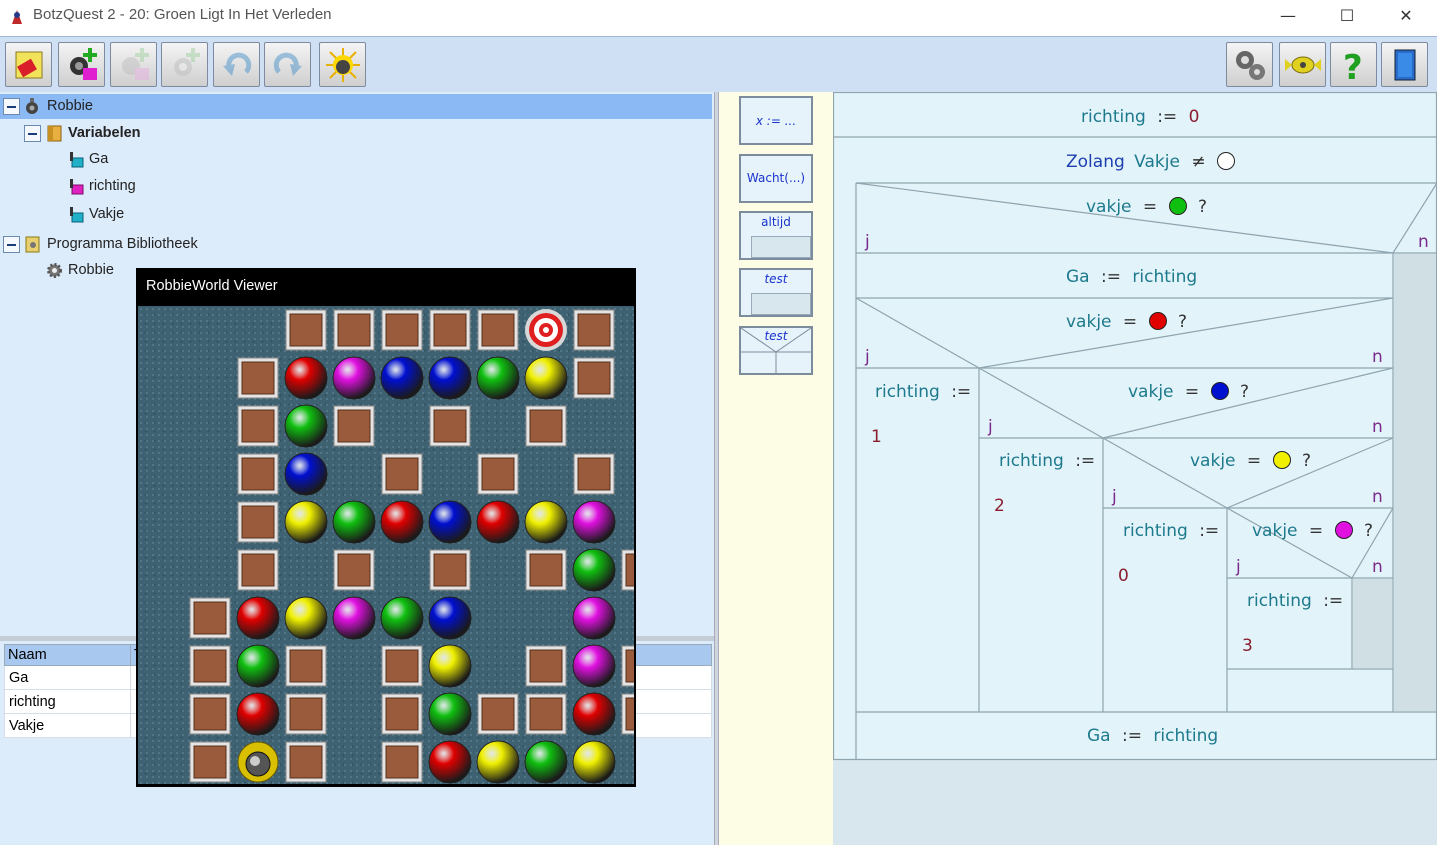 The image size is (1437, 845). Describe the element at coordinates (1152, 736) in the screenshot. I see `ga-assign-bottom: Ga := richting` at that location.